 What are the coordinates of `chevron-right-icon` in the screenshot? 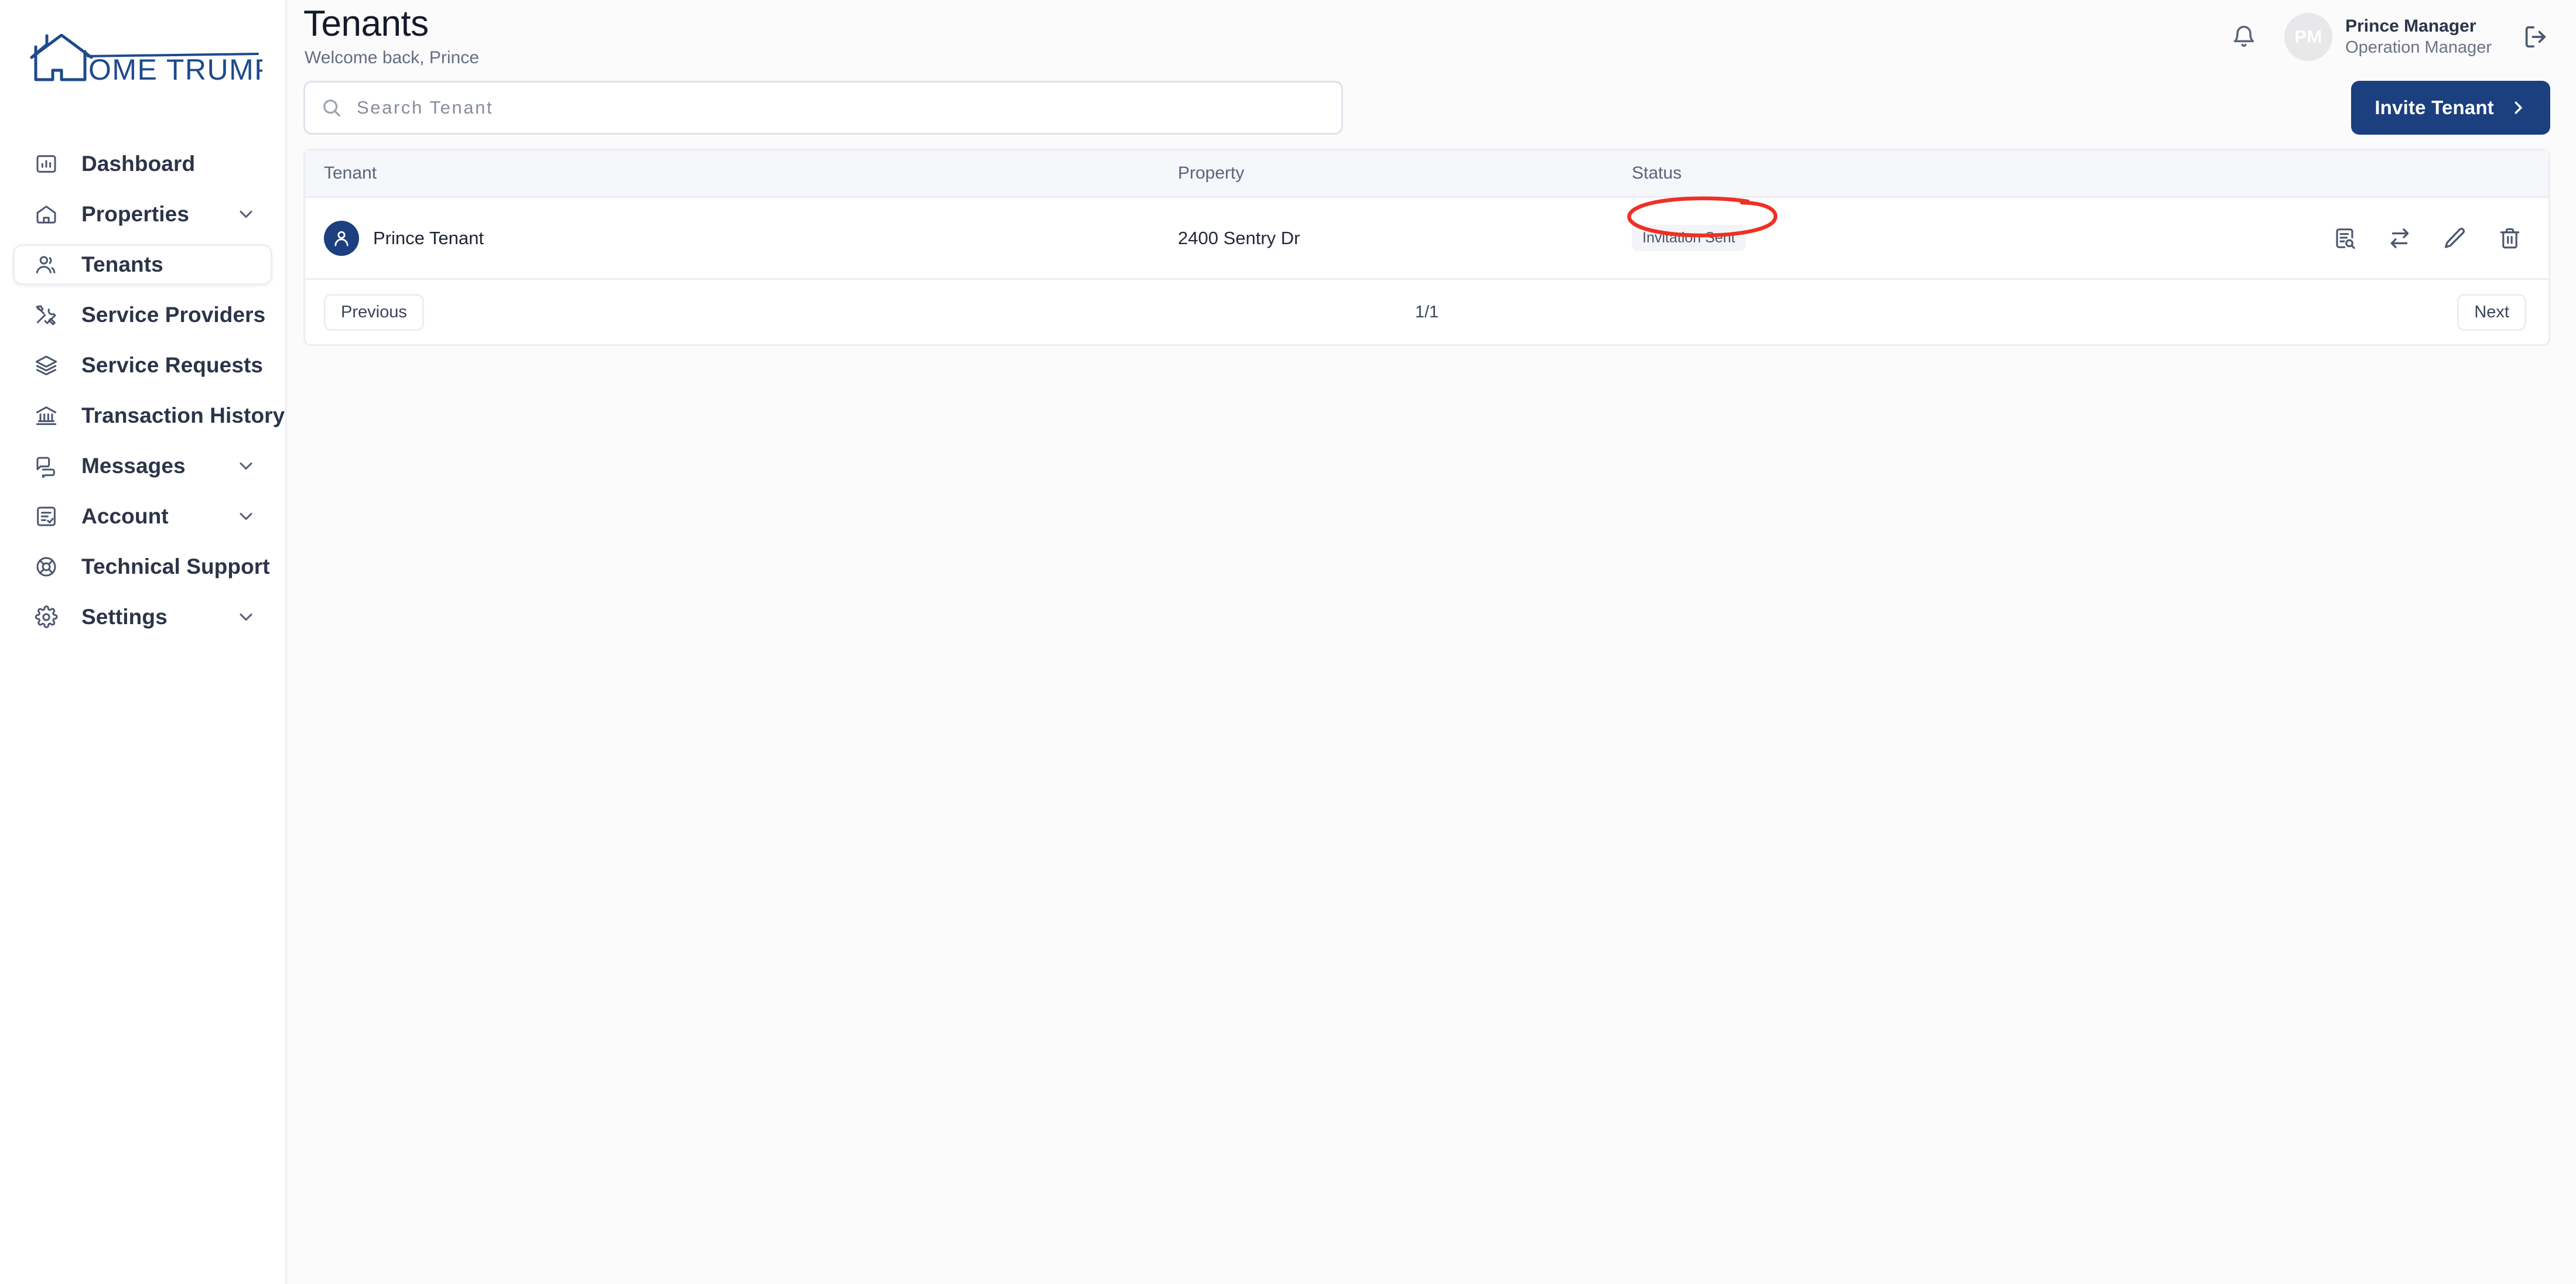 It's located at (2518, 108).